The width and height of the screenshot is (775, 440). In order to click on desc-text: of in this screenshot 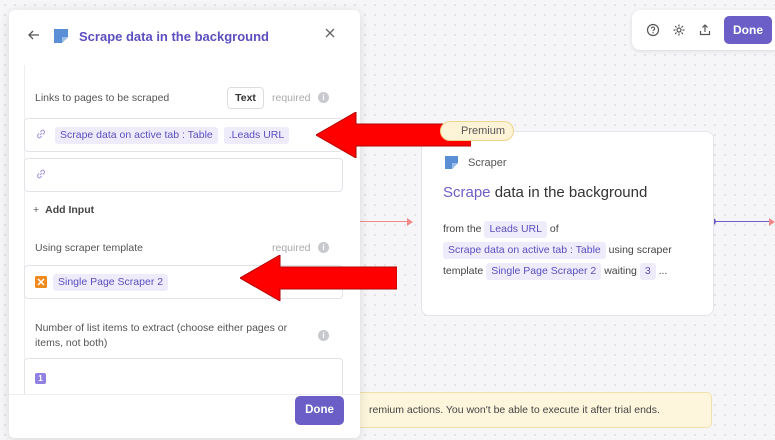, I will do `click(554, 229)`.